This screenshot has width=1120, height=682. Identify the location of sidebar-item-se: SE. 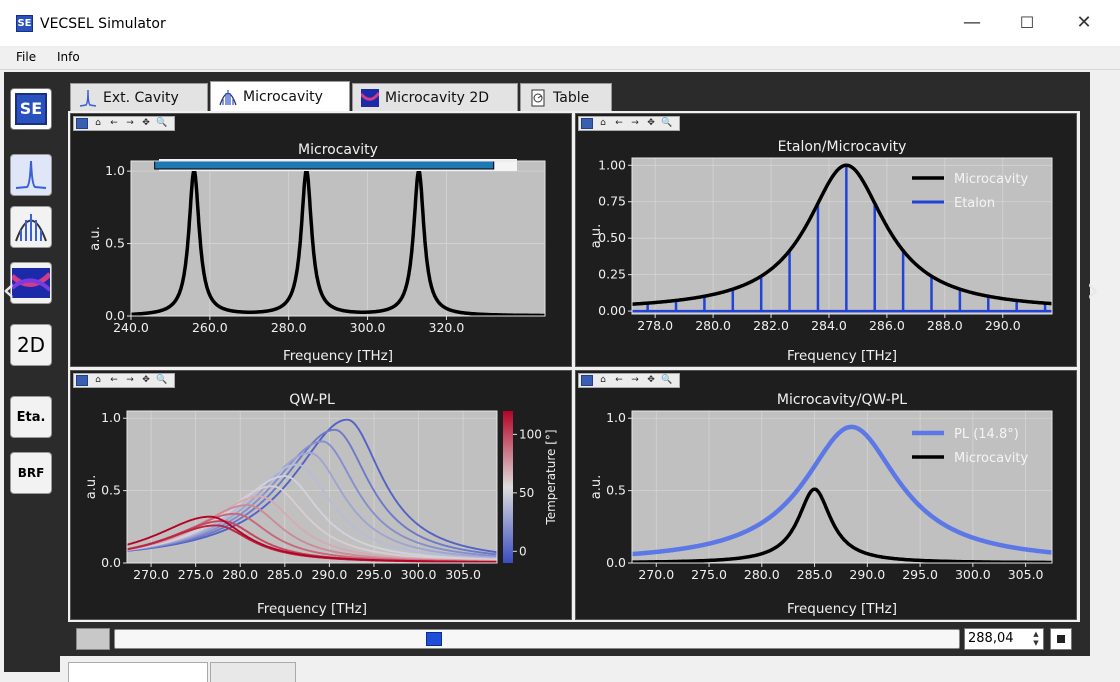
(31, 109).